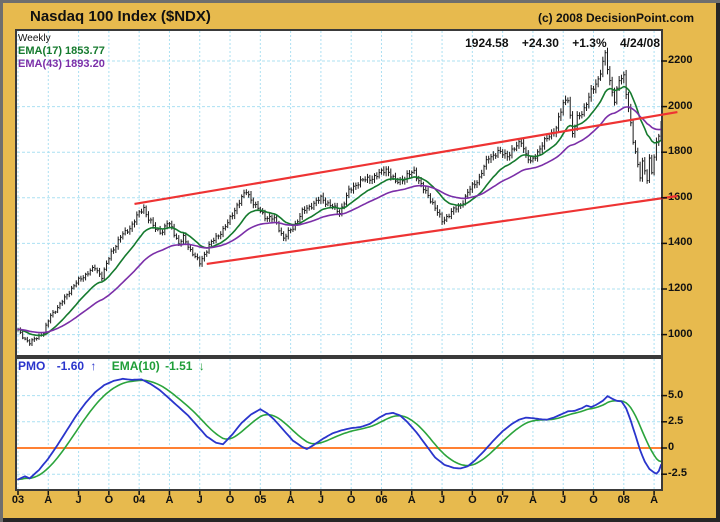 Image resolution: width=720 pixels, height=522 pixels. Describe the element at coordinates (135, 366) in the screenshot. I see `pmo-ema-name-label: EMA(10)` at that location.